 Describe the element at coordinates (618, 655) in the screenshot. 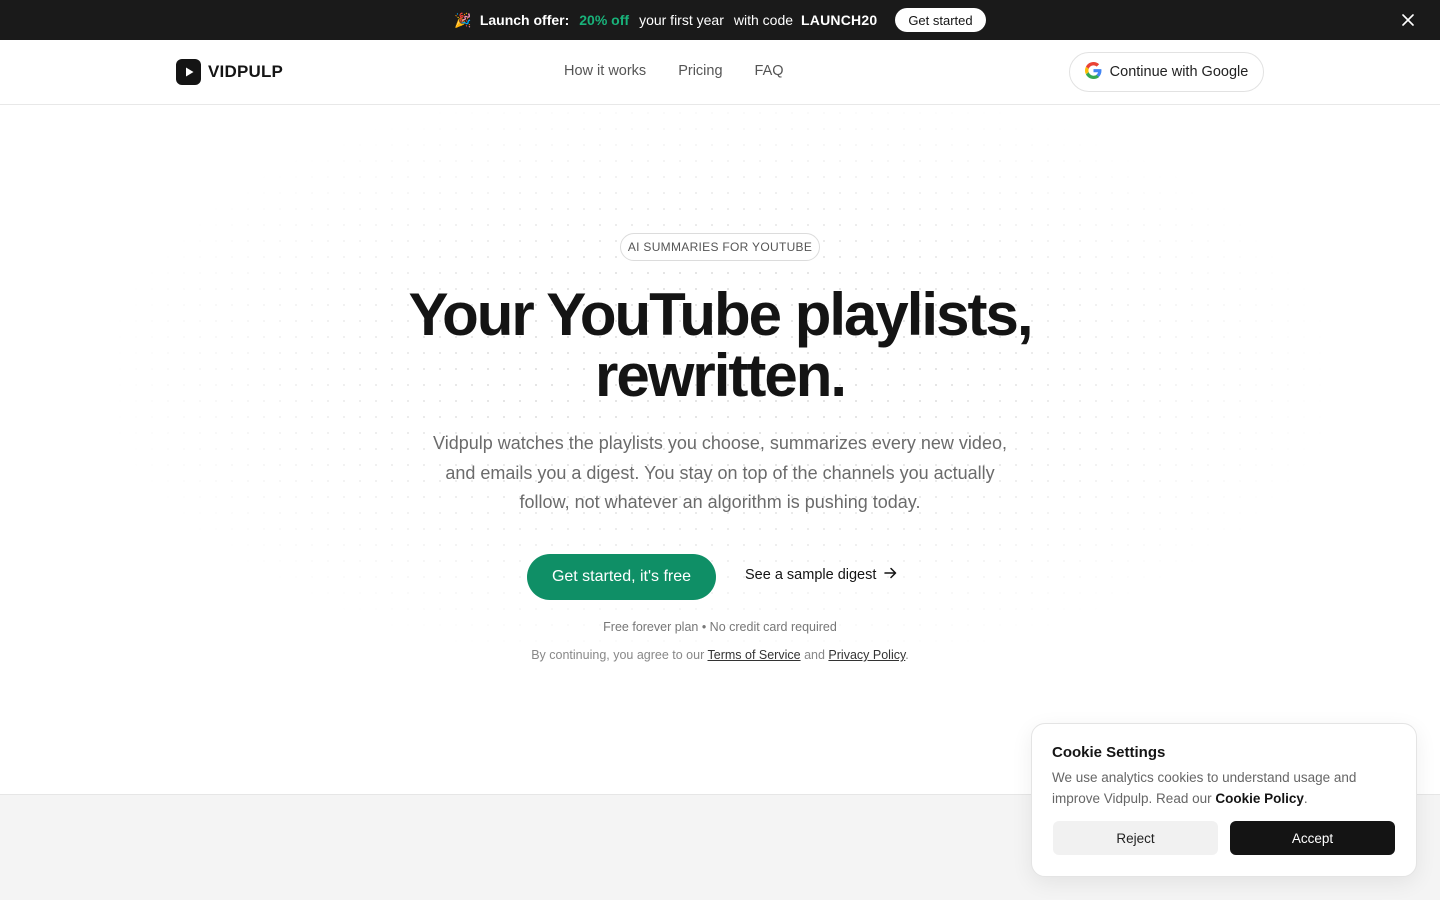

I see `consent-prefix: By continuing, you agree to our` at that location.